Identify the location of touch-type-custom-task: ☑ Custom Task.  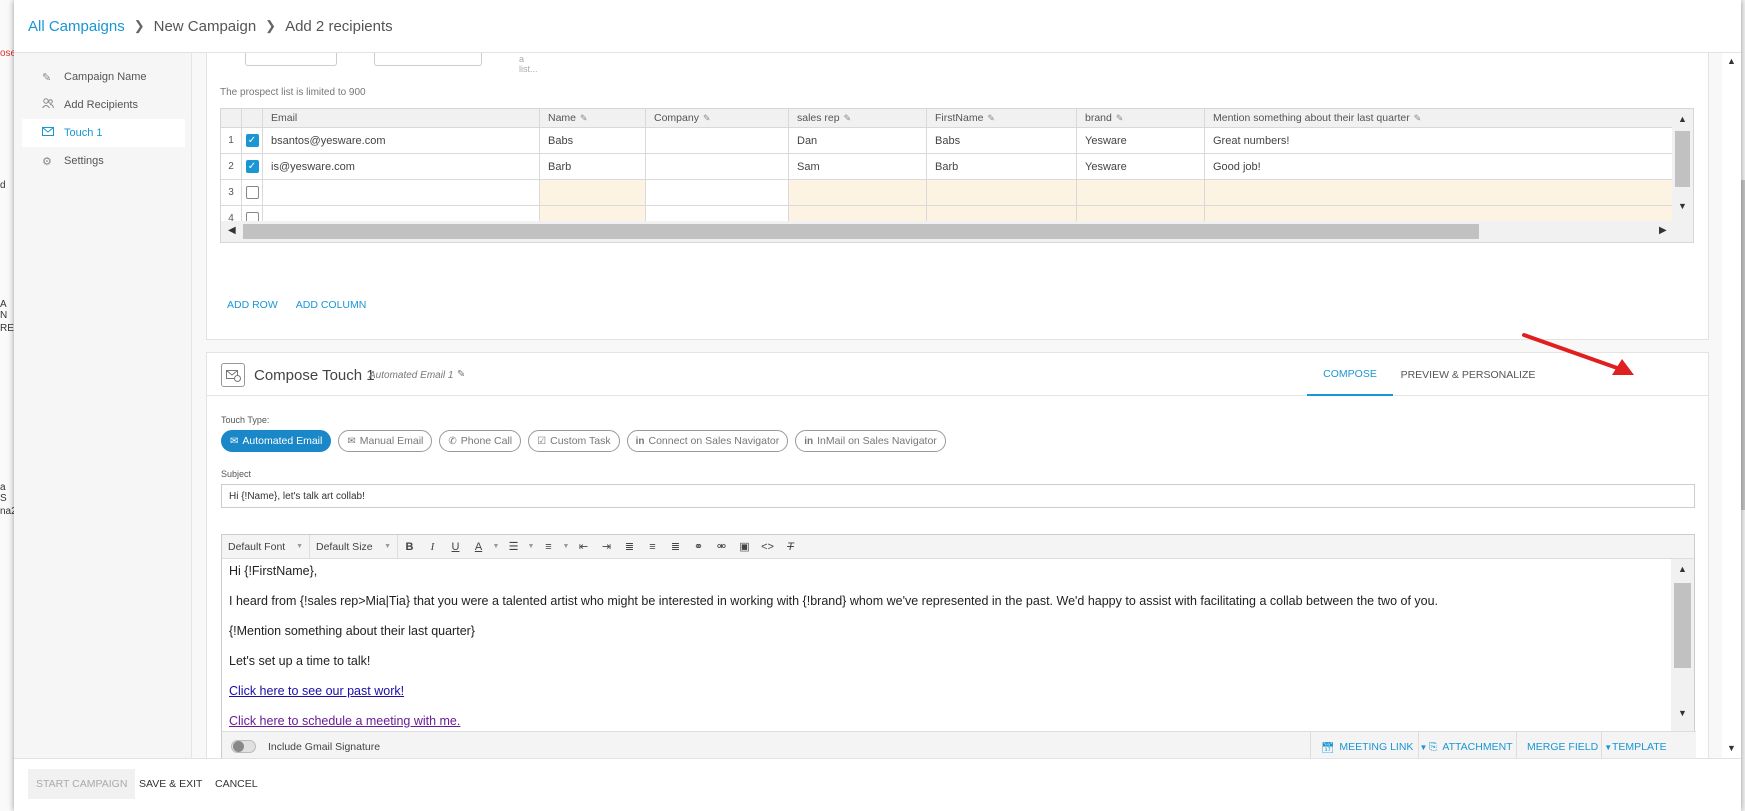
(574, 441).